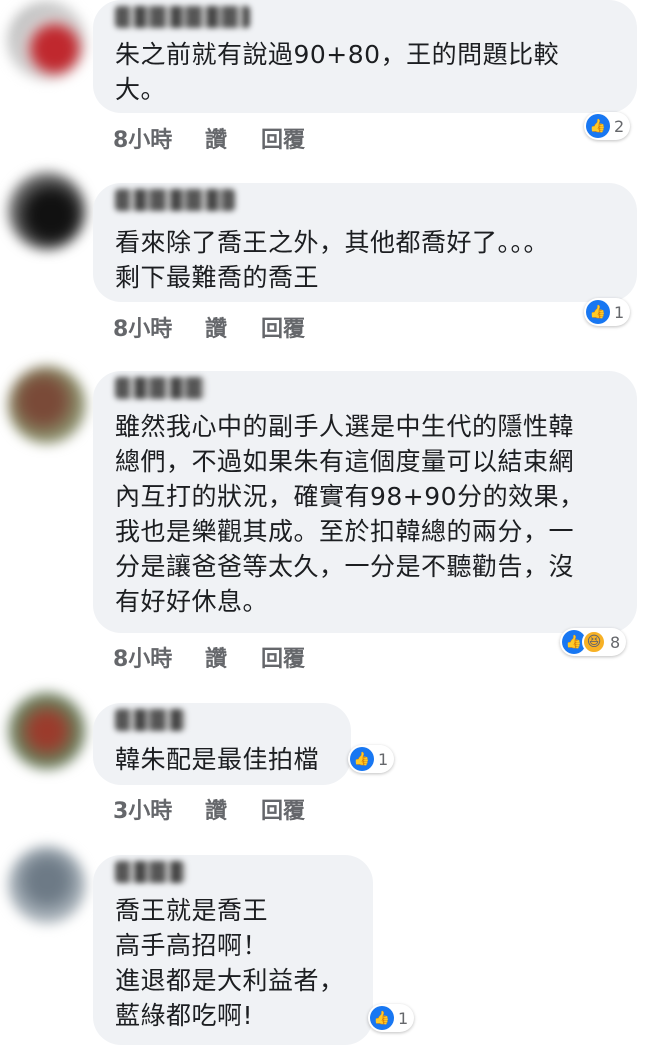  Describe the element at coordinates (217, 277) in the screenshot. I see `comment-line: 剩下最難喬的喬王` at that location.